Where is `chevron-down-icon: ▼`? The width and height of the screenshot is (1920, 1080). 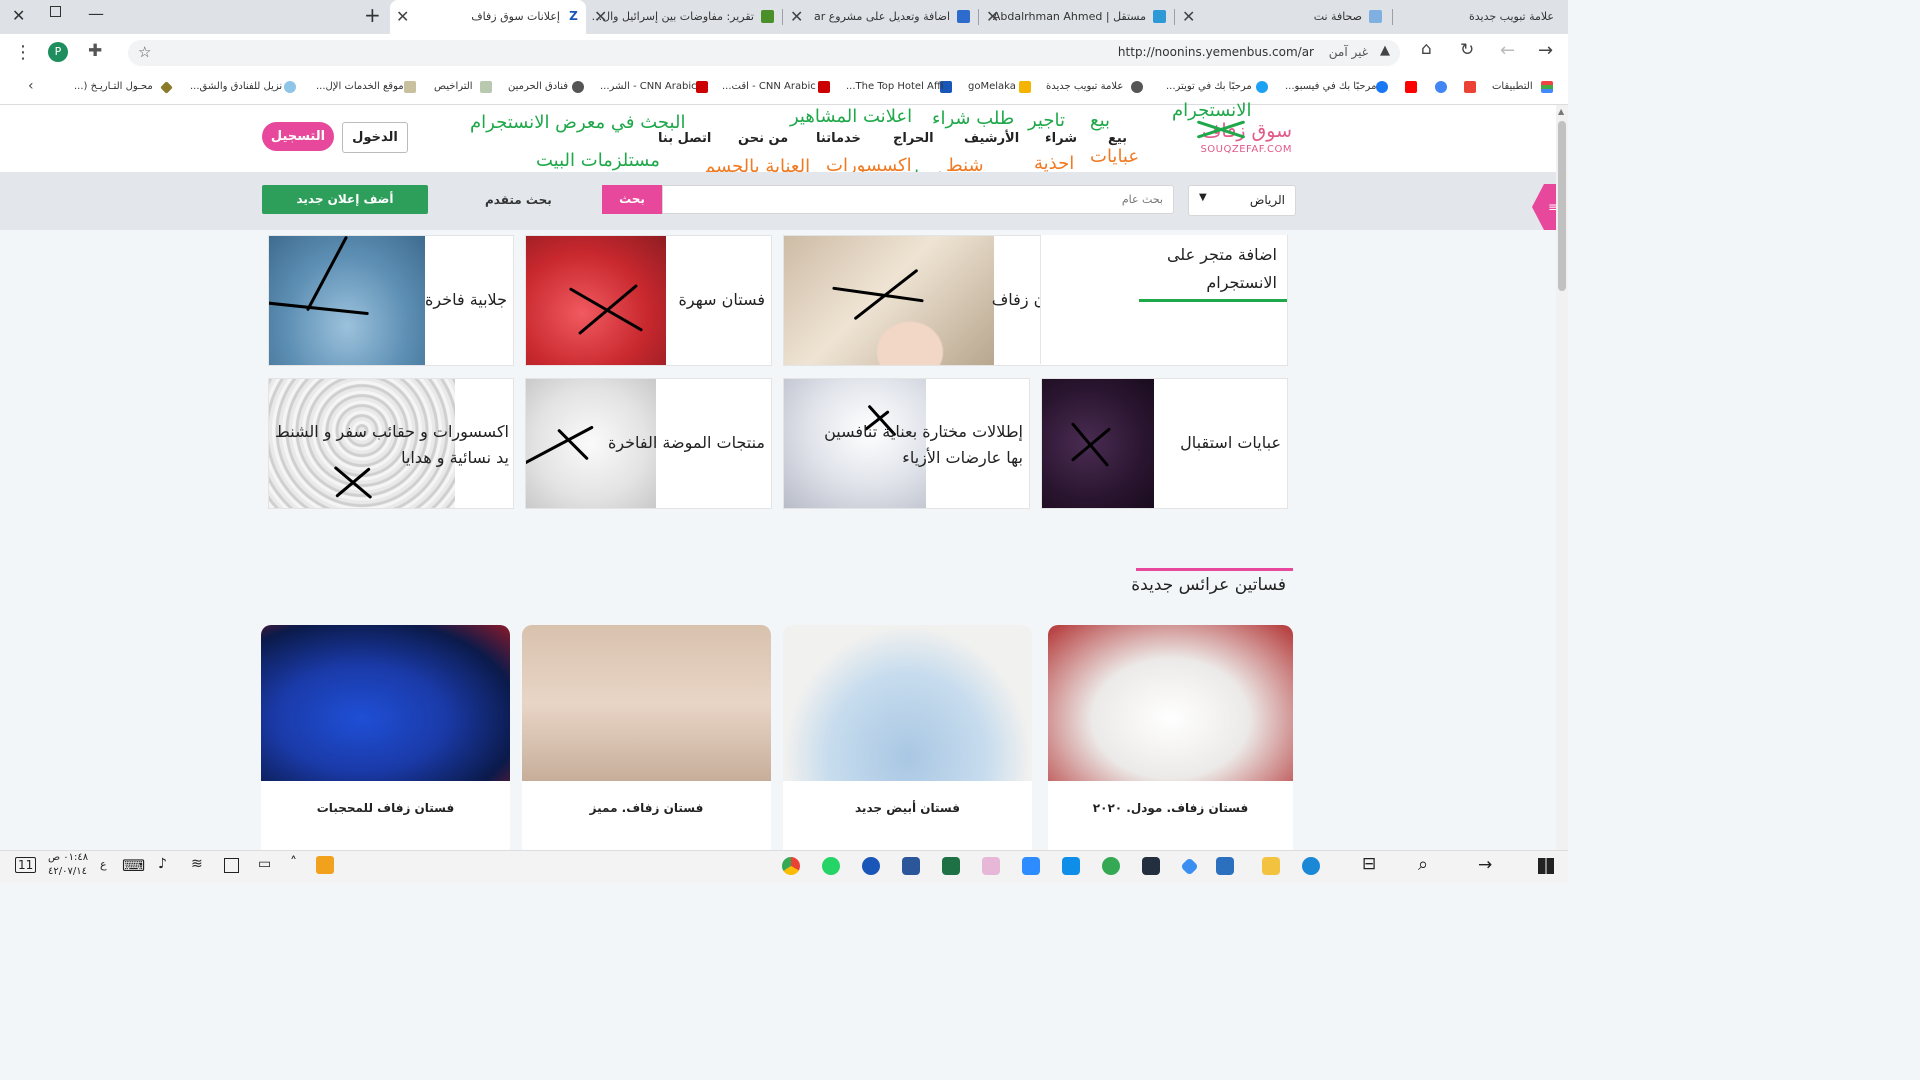
chevron-down-icon: ▼ is located at coordinates (1203, 197).